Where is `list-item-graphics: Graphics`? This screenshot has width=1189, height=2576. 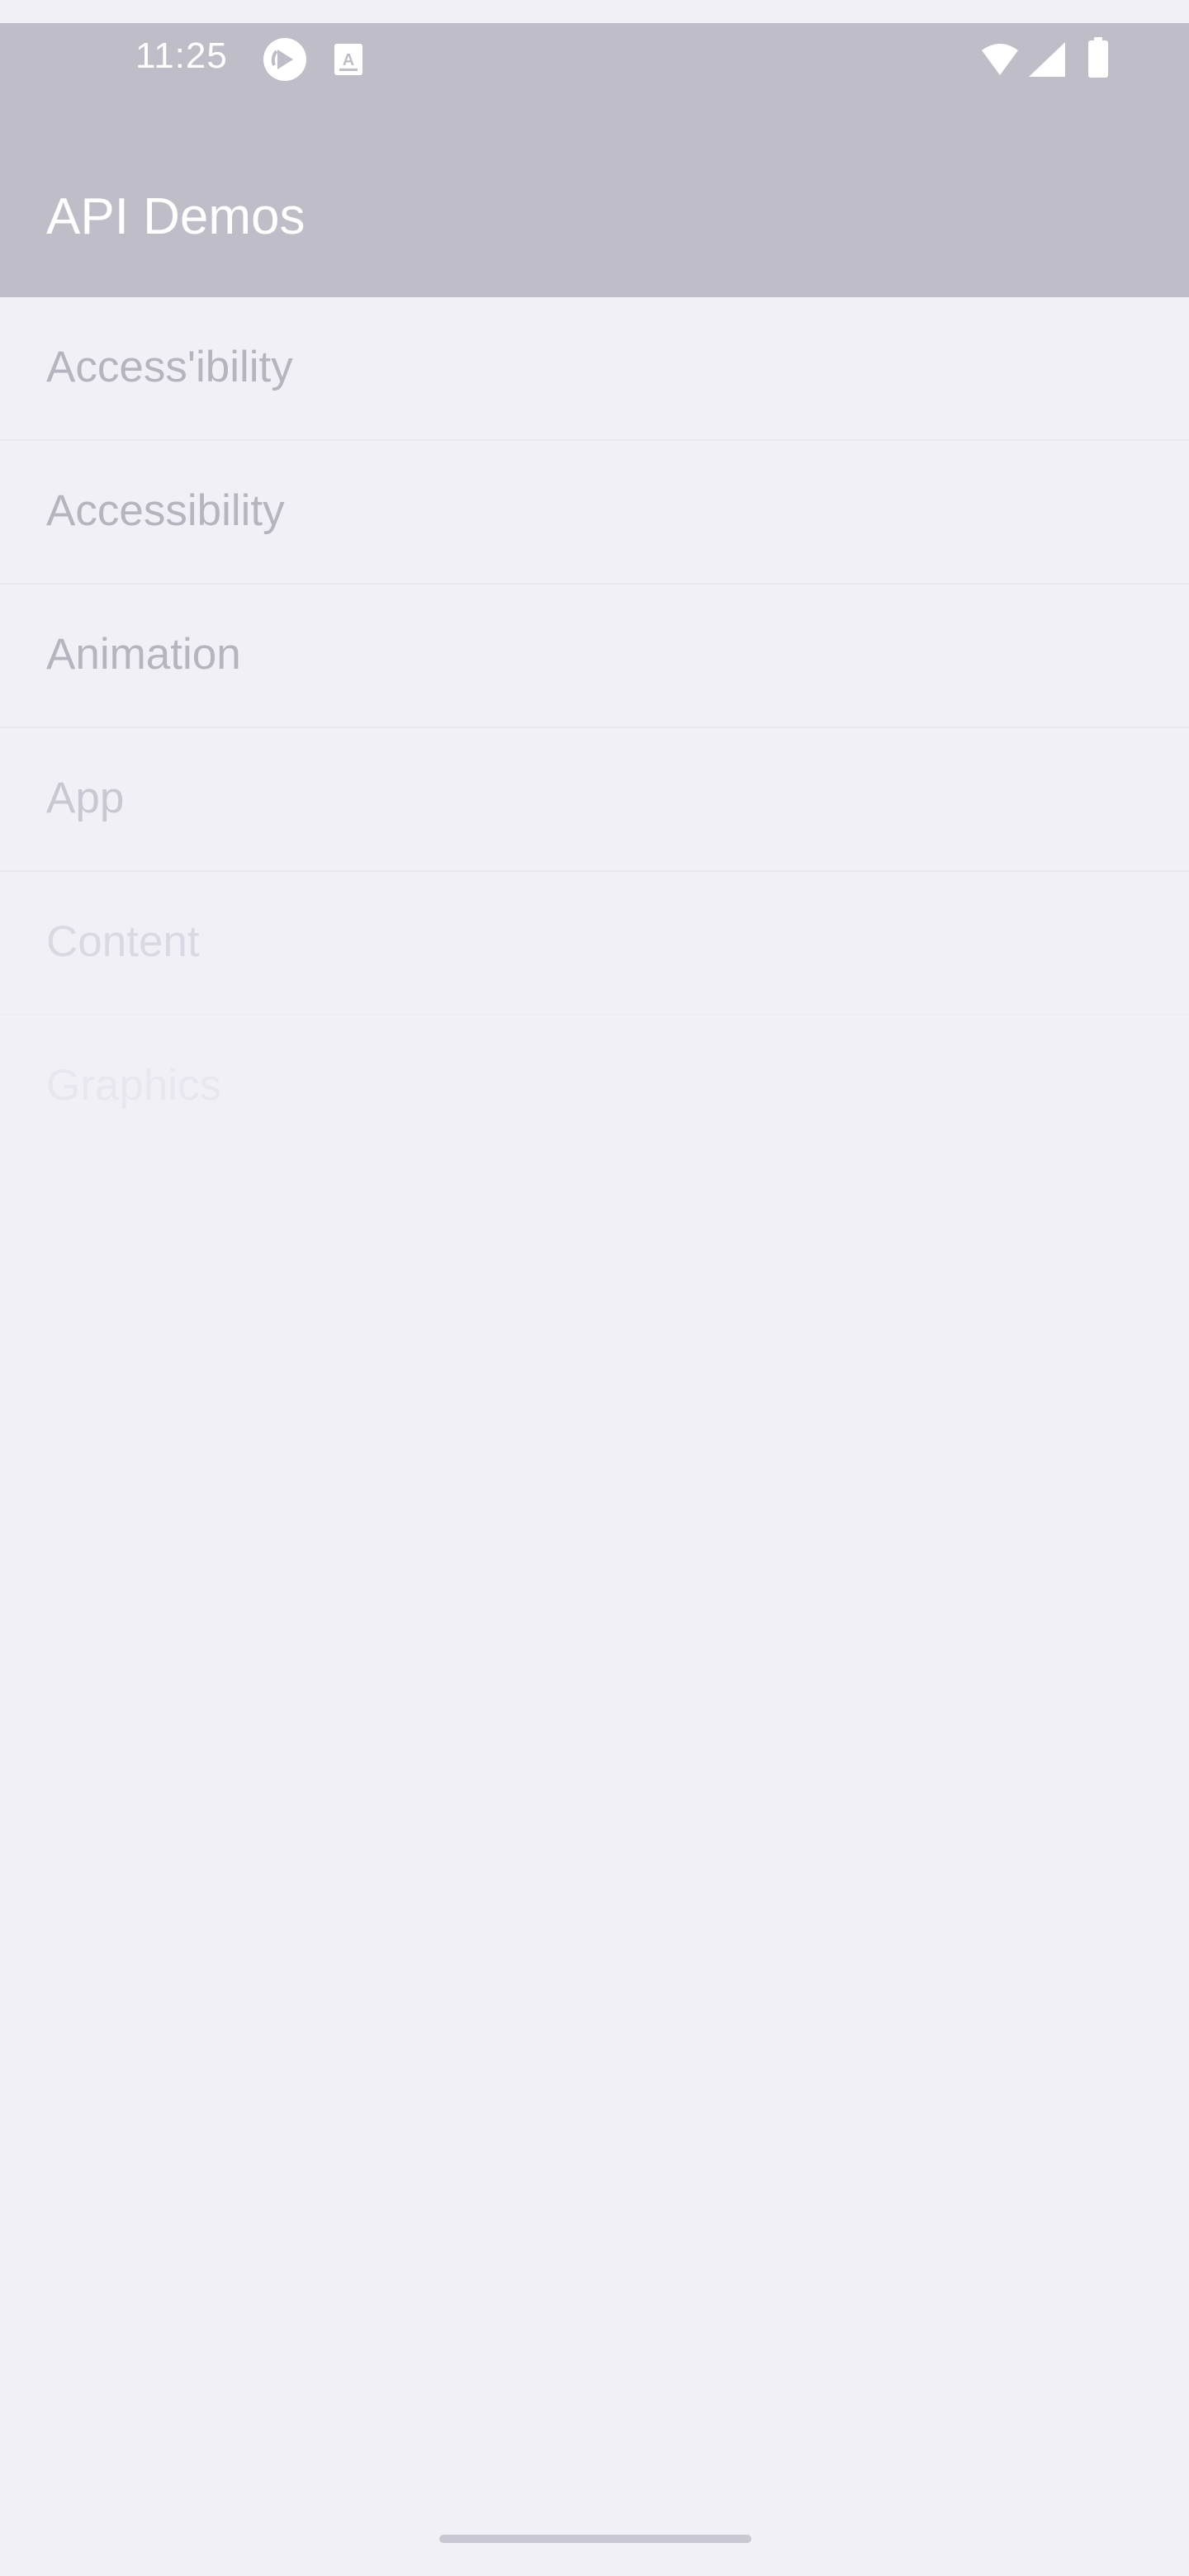
list-item-graphics: Graphics is located at coordinates (594, 1087).